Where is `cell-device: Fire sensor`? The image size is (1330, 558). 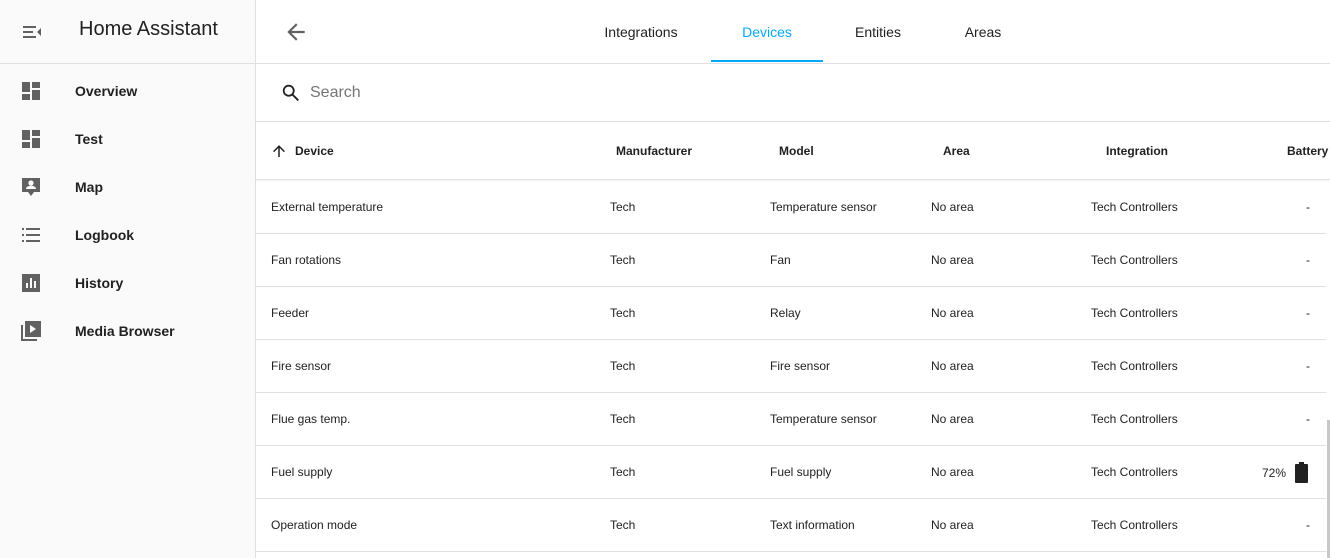 cell-device: Fire sensor is located at coordinates (301, 366).